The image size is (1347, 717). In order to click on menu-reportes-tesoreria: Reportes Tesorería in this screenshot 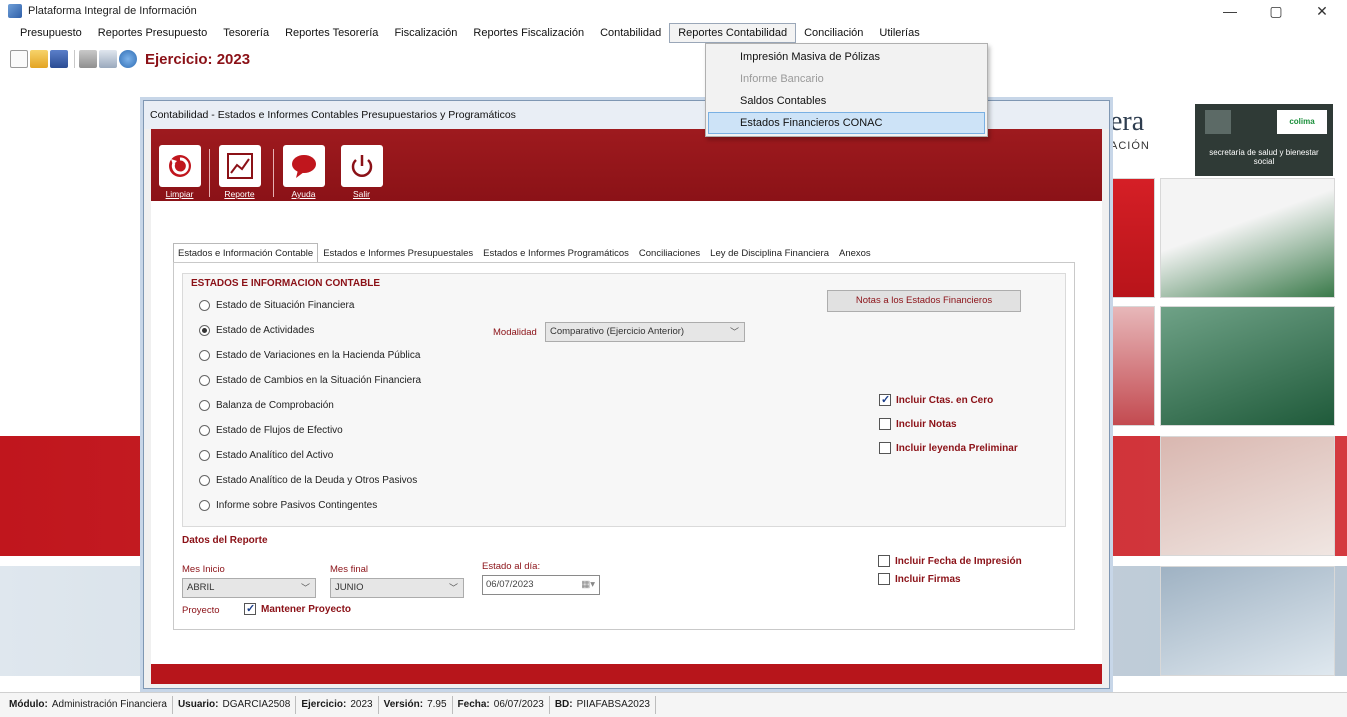, I will do `click(331, 33)`.